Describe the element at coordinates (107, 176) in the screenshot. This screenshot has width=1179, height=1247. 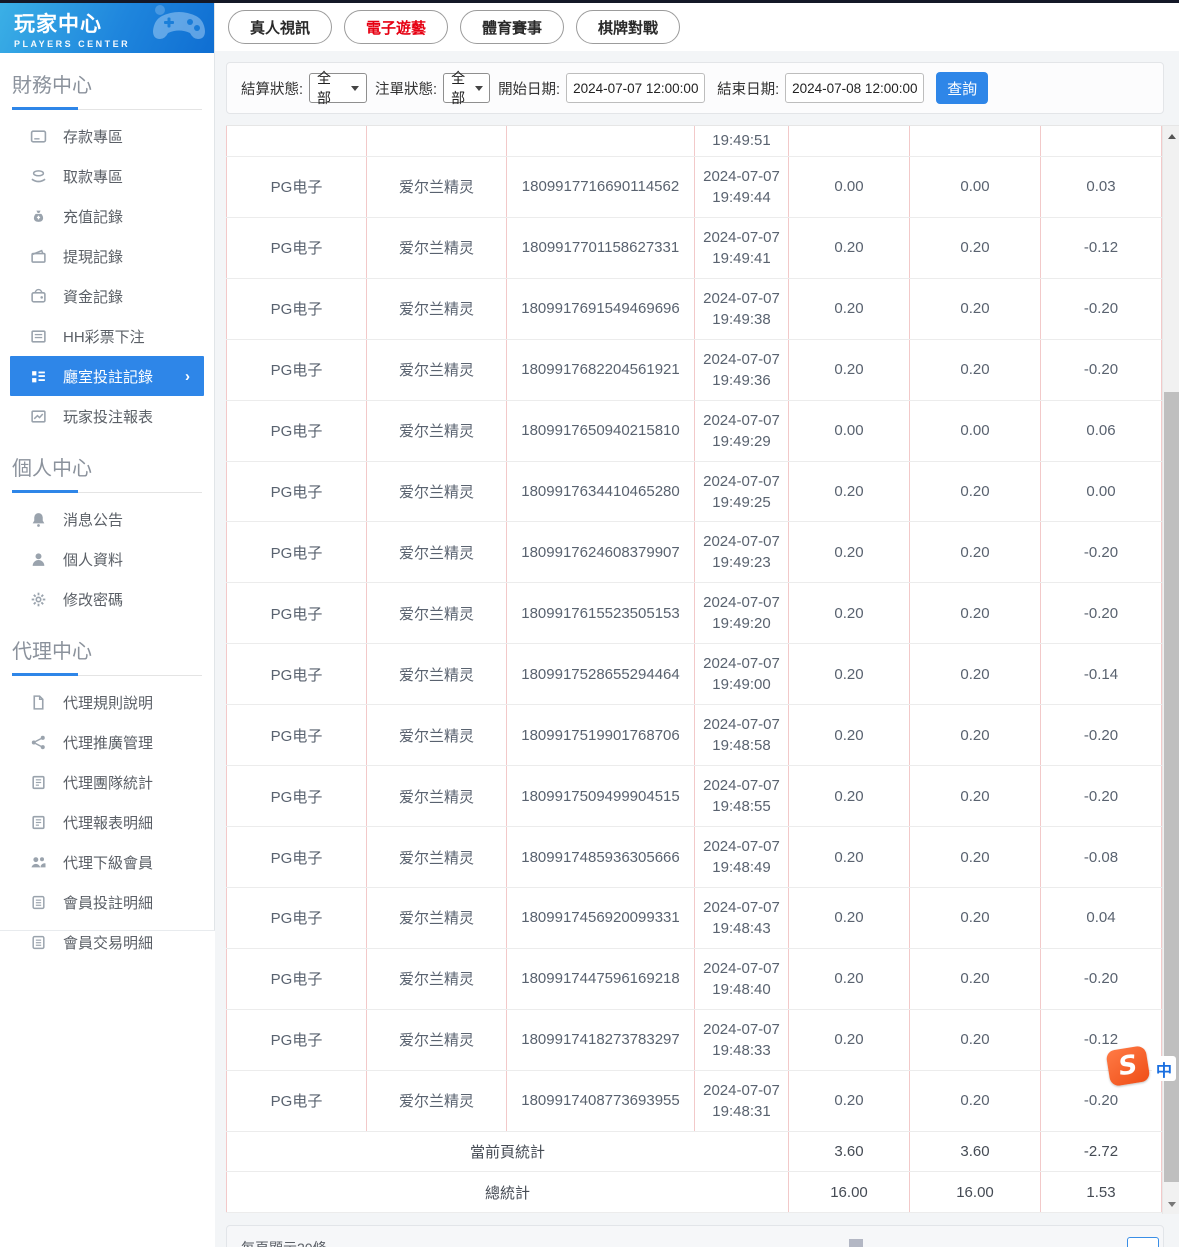
I see `sidebar-item: 取款專區` at that location.